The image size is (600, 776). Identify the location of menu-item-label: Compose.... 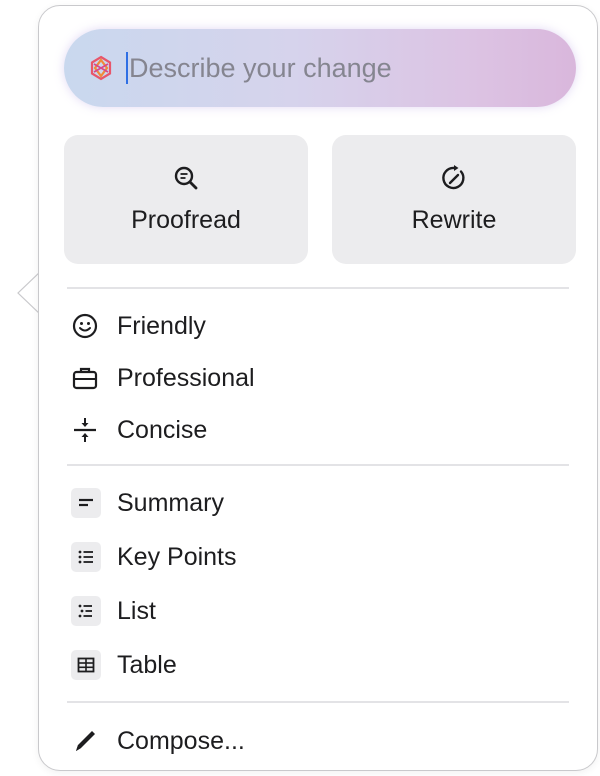
(181, 740).